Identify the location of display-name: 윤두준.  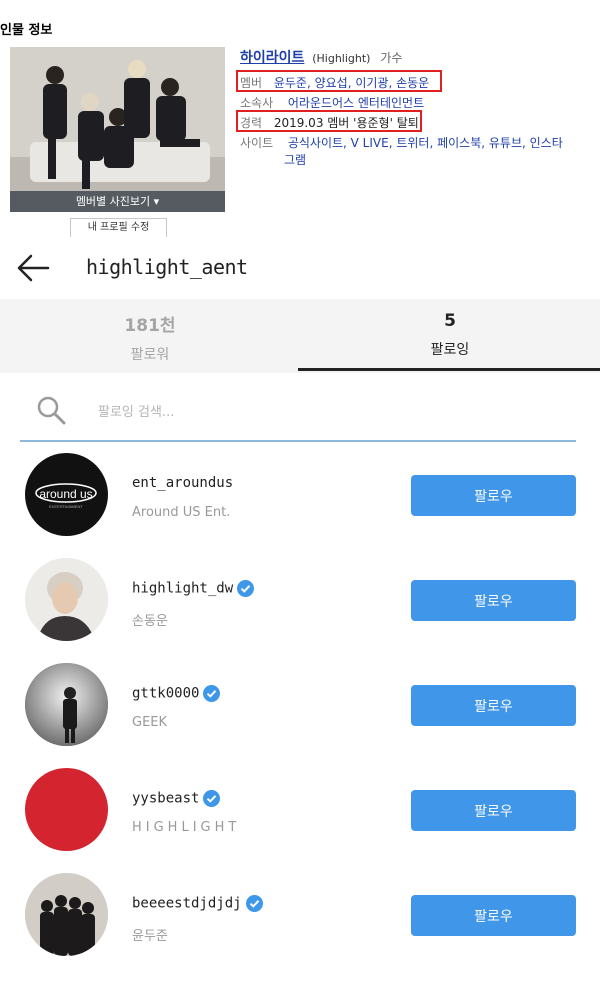
(150, 936).